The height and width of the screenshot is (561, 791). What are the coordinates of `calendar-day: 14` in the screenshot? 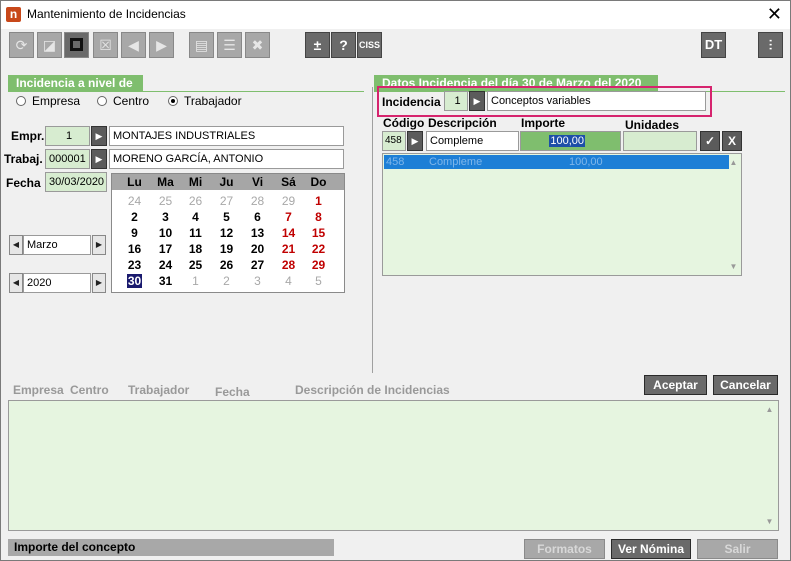 It's located at (288, 233).